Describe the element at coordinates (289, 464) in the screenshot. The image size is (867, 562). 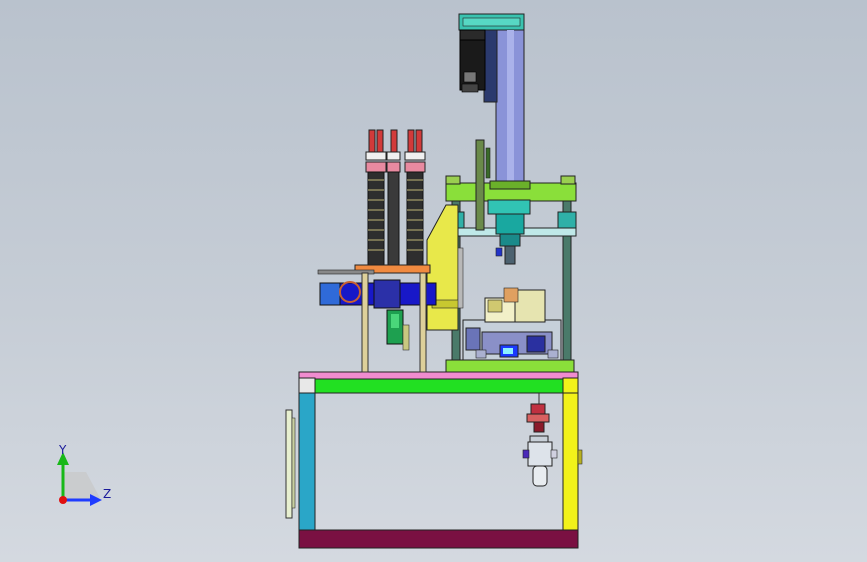
I see `side-door-panel` at that location.